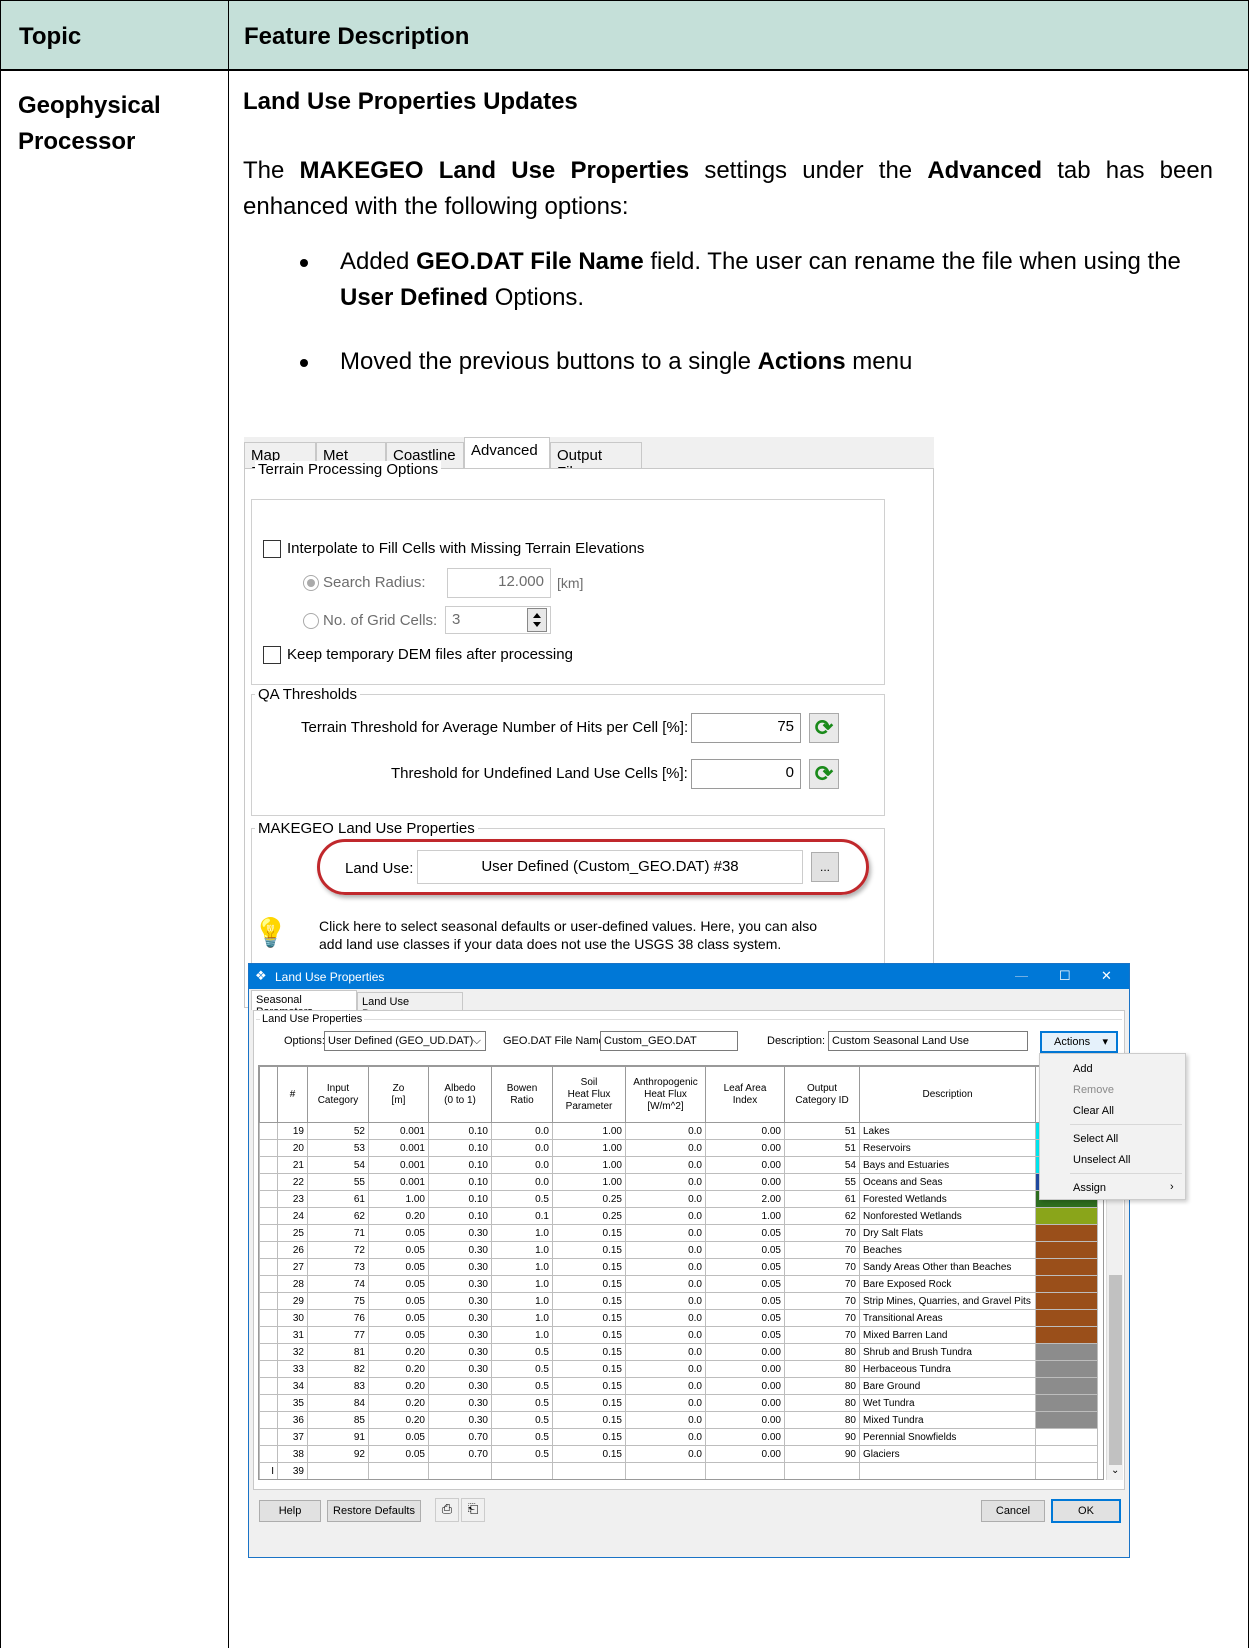  Describe the element at coordinates (822, 1216) in the screenshot. I see `table-cell: 62` at that location.